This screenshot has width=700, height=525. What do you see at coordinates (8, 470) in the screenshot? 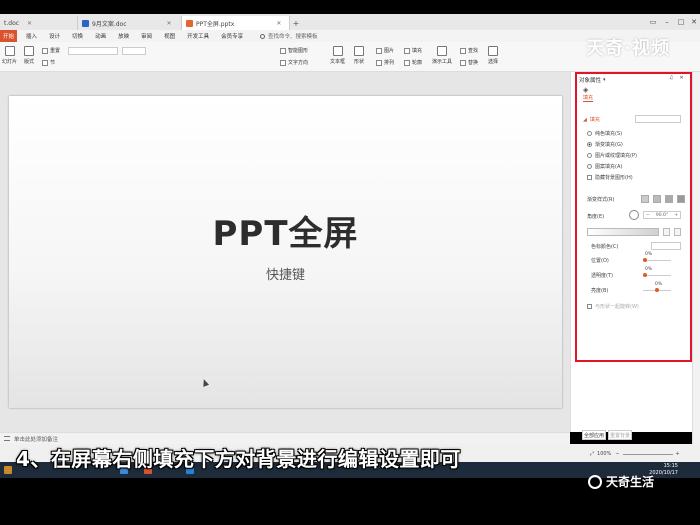
I see `start-icon` at bounding box center [8, 470].